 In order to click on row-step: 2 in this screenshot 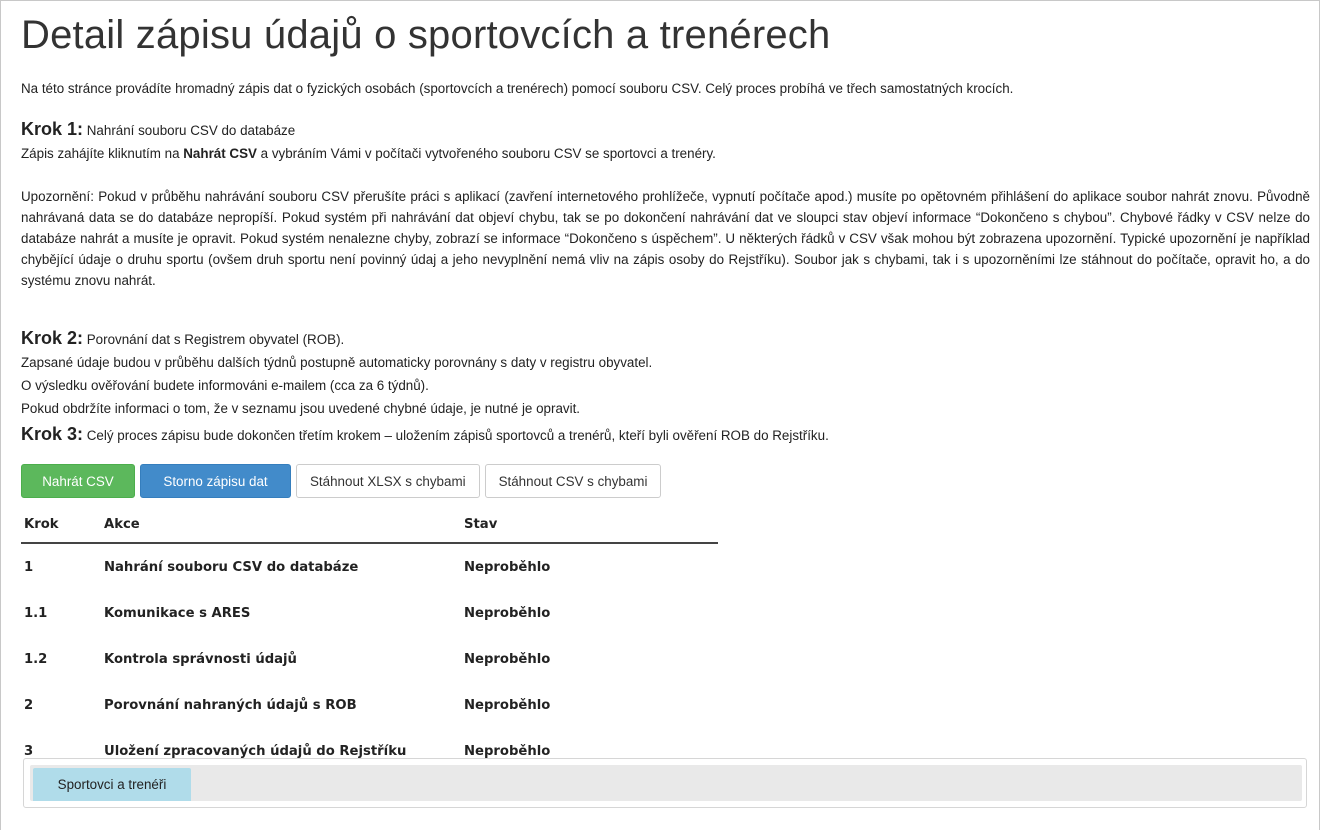, I will do `click(29, 705)`.